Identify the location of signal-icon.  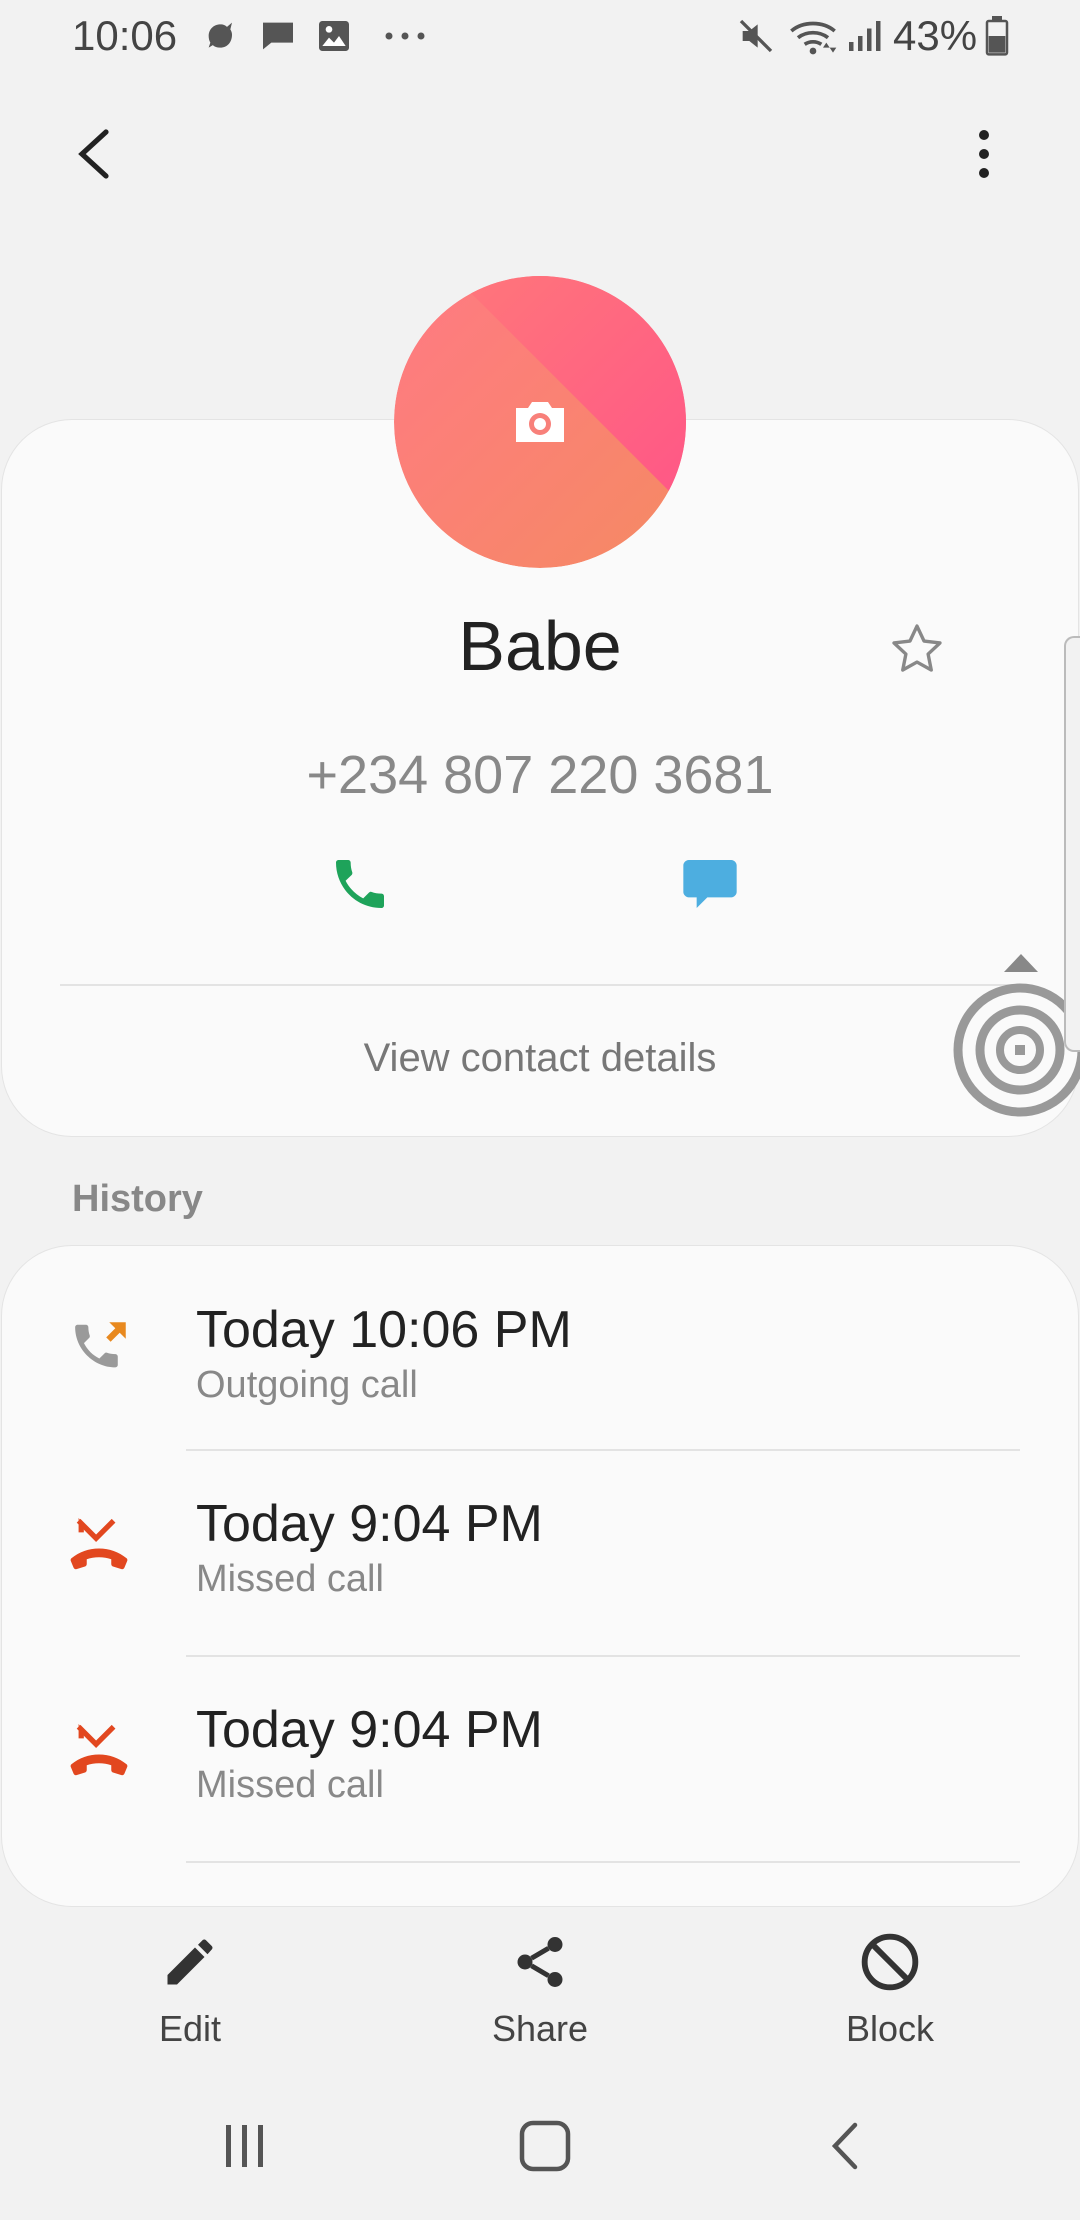
(864, 36).